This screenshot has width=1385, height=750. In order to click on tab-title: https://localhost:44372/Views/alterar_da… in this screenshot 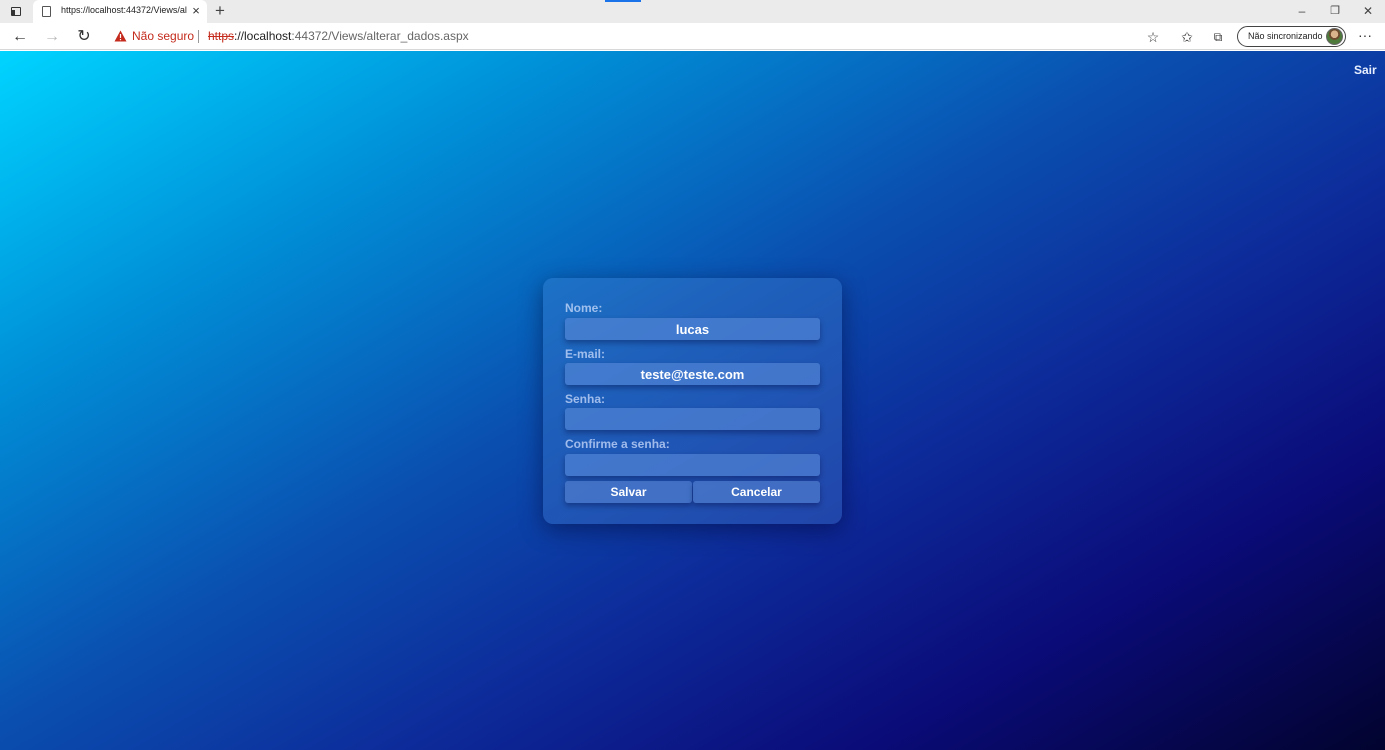, I will do `click(124, 10)`.